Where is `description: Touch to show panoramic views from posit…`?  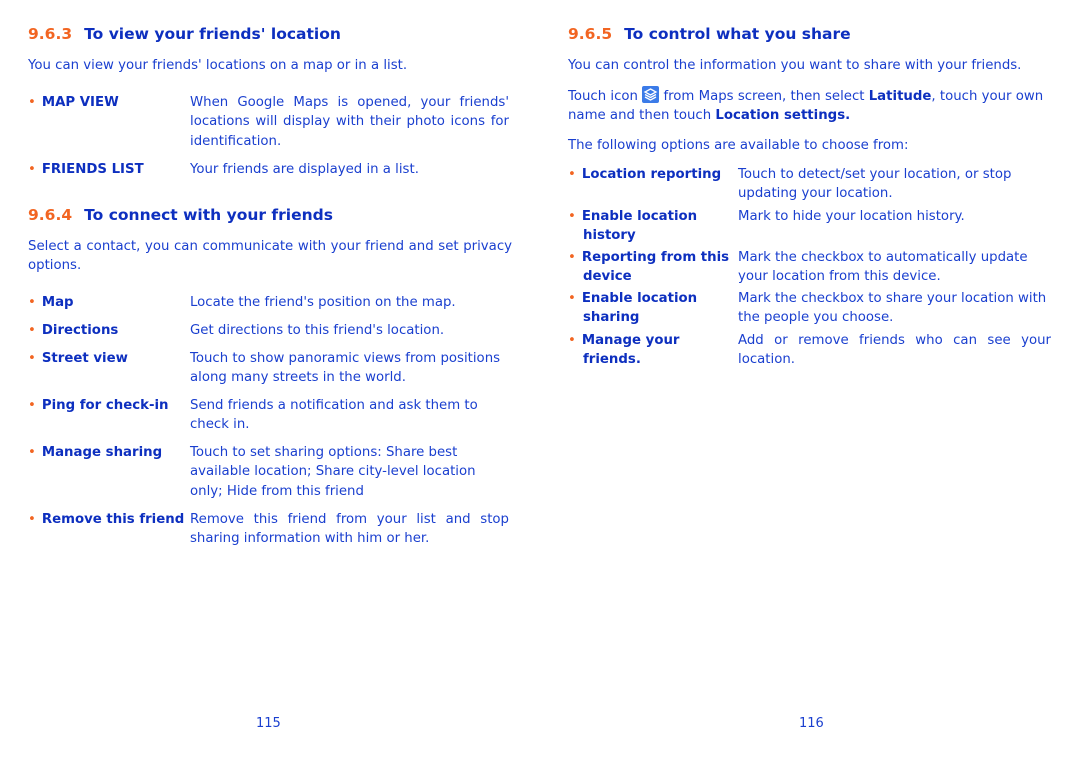
description: Touch to show panoramic views from posit… is located at coordinates (345, 368).